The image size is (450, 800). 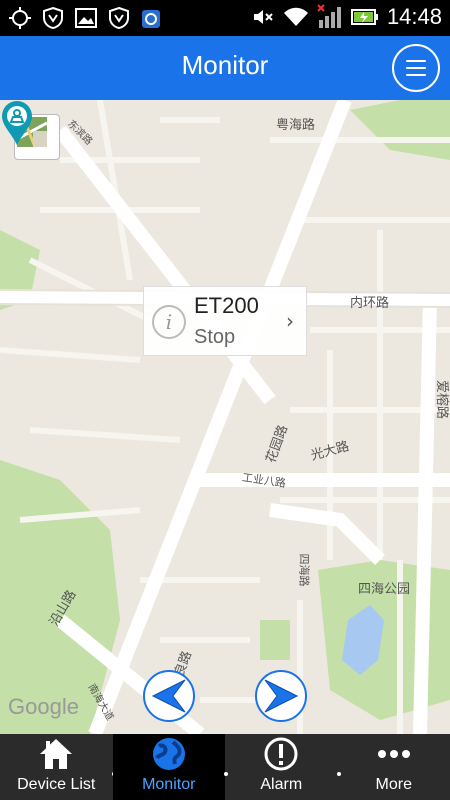 I want to click on device-name: ET200, so click(x=226, y=305).